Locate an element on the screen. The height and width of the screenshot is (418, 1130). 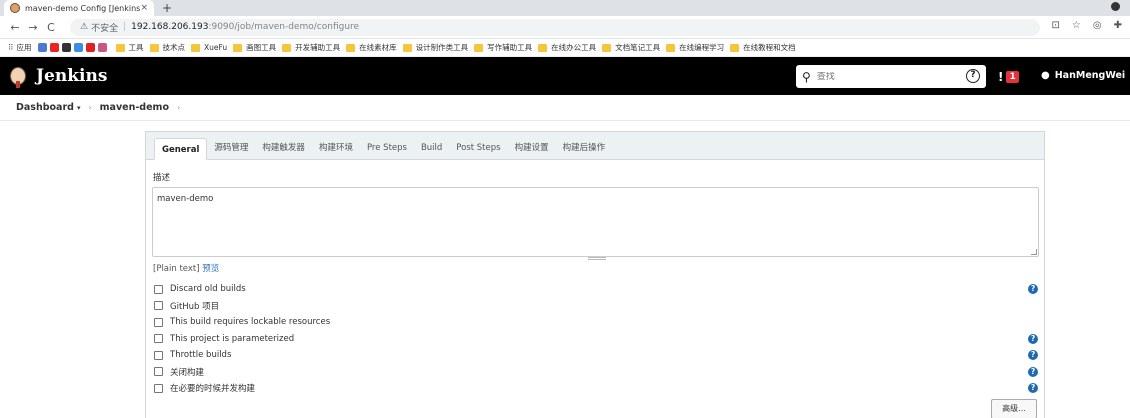
back-button: ← is located at coordinates (15, 27).